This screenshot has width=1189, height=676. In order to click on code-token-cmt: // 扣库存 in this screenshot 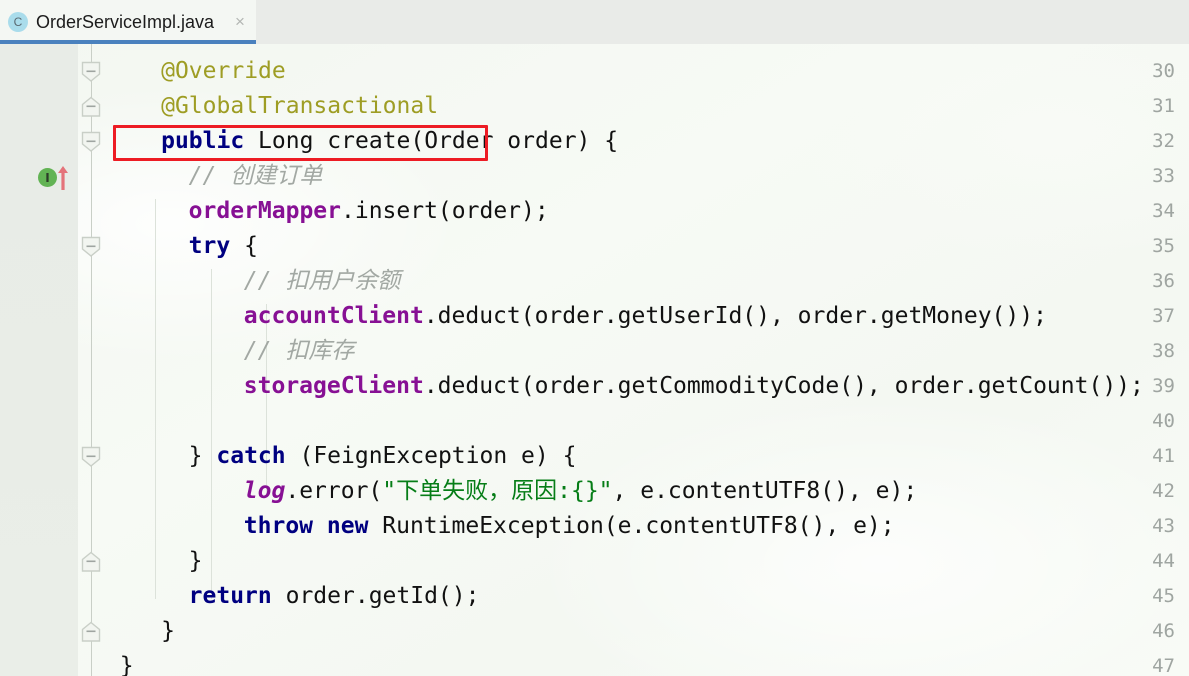, I will do `click(299, 351)`.